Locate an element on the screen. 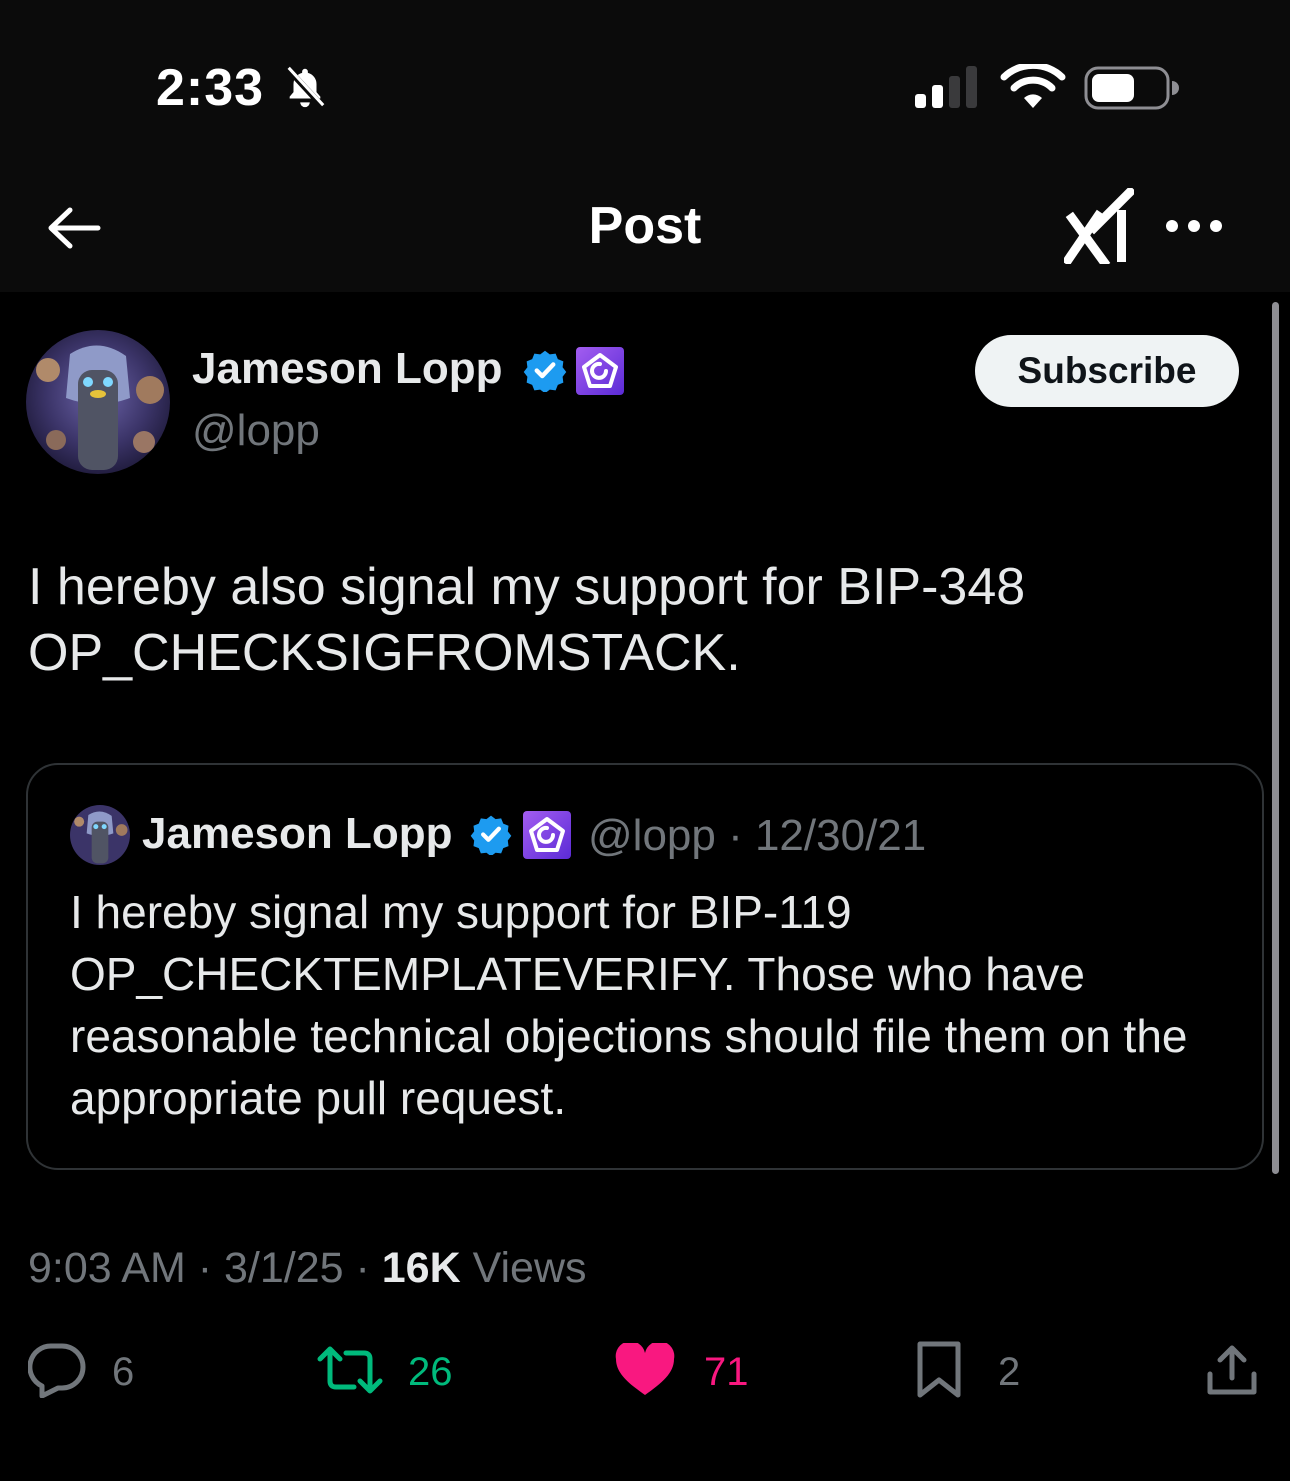 Image resolution: width=1290 pixels, height=1481 pixels. quoted-author-name: Jameson Lopp is located at coordinates (297, 833).